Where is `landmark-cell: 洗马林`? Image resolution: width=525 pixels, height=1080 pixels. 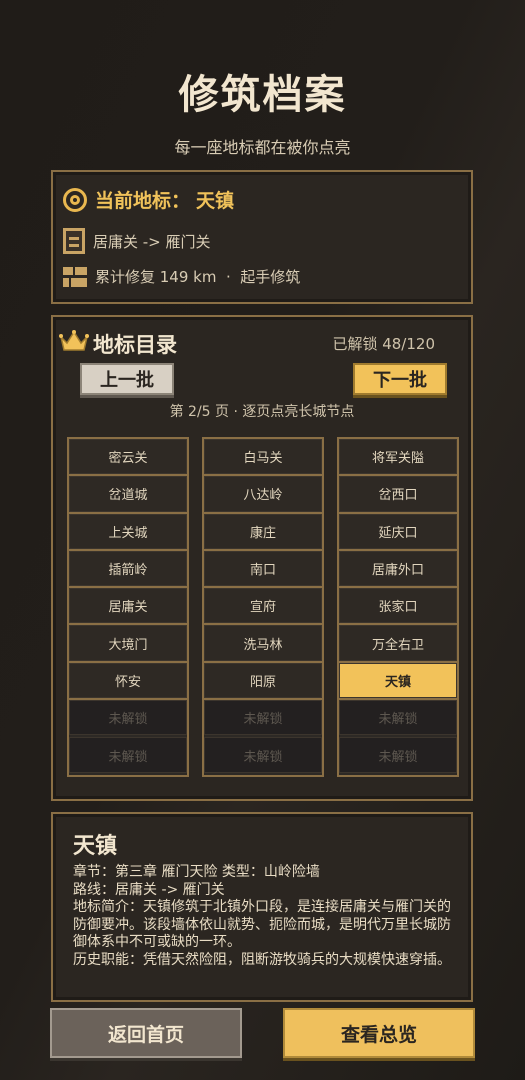 landmark-cell: 洗马林 is located at coordinates (263, 644).